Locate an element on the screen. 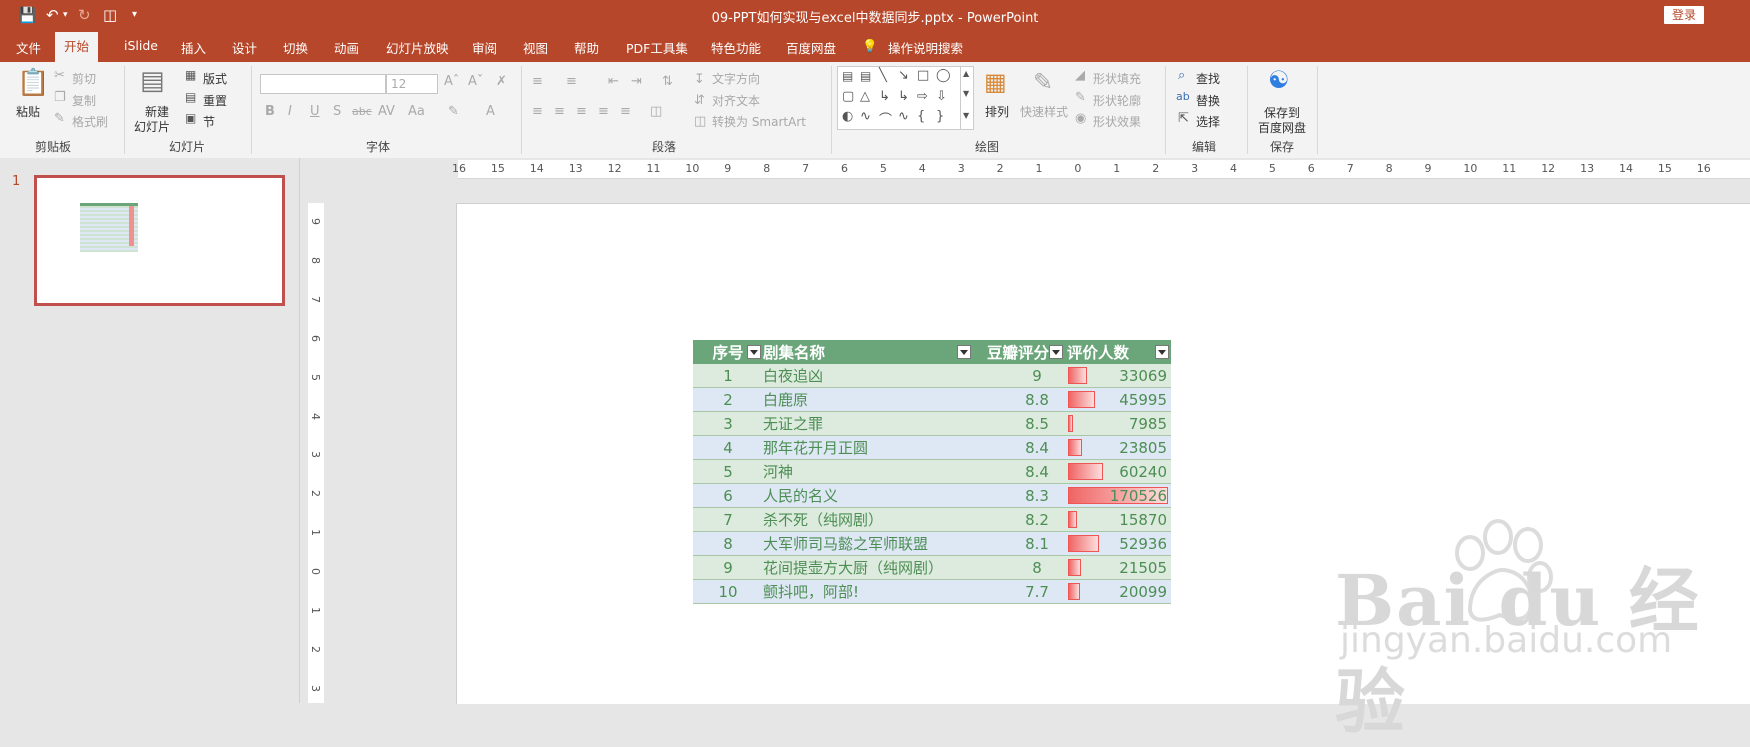 The height and width of the screenshot is (747, 1750). baidu-netdisk-icon: ☯ is located at coordinates (1279, 80).